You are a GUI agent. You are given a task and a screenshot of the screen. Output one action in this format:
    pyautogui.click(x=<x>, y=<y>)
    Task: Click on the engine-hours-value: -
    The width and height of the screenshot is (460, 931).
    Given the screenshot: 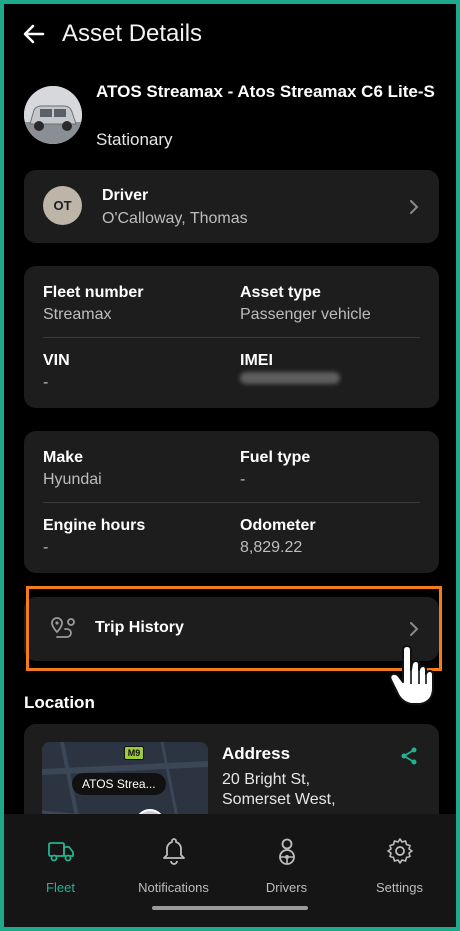 What is the action you would take?
    pyautogui.click(x=46, y=547)
    